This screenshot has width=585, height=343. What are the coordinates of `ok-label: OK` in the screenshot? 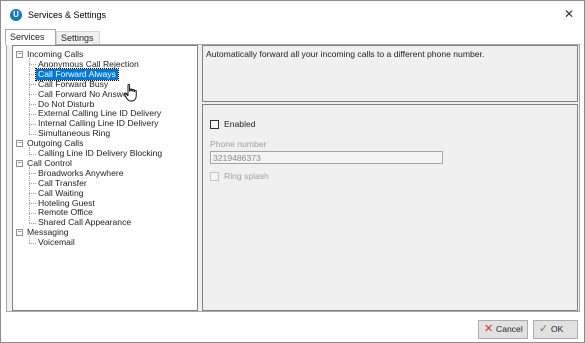 It's located at (557, 329).